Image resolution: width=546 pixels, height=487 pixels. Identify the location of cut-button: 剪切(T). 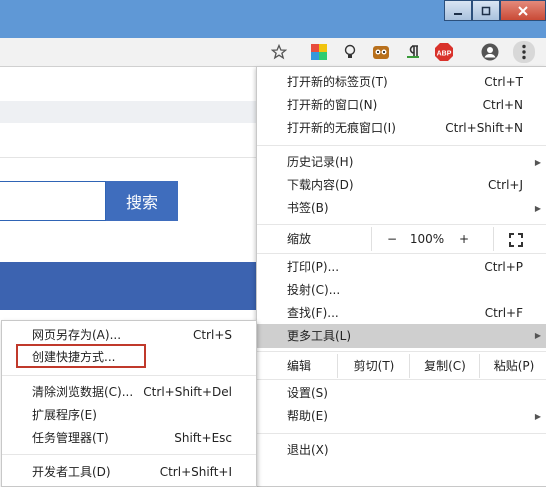
(373, 366).